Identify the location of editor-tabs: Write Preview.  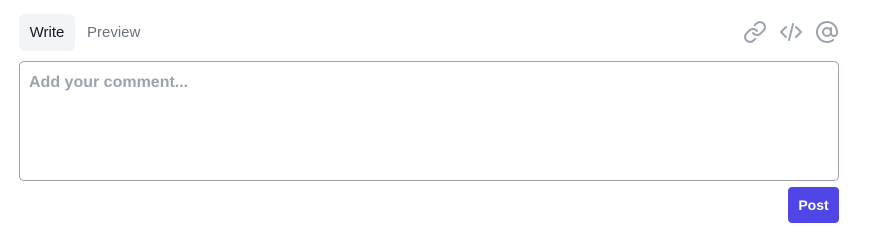
(83, 32).